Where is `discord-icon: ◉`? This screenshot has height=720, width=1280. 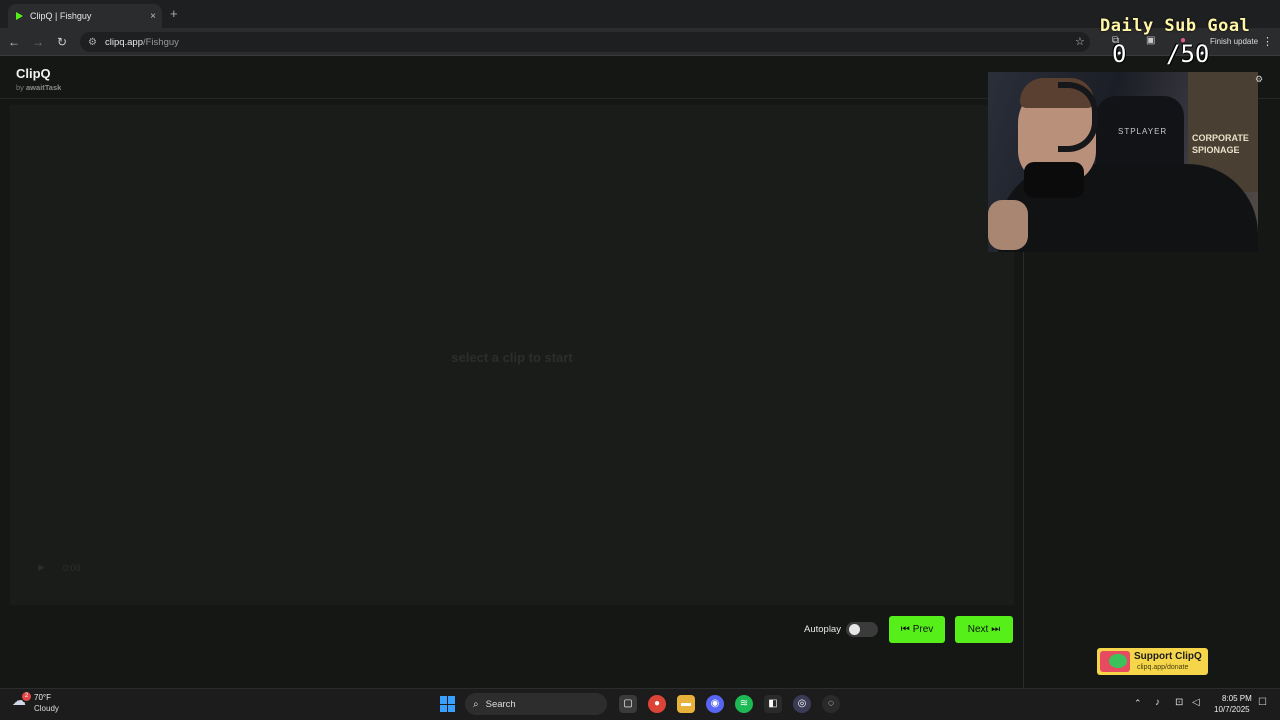 discord-icon: ◉ is located at coordinates (715, 704).